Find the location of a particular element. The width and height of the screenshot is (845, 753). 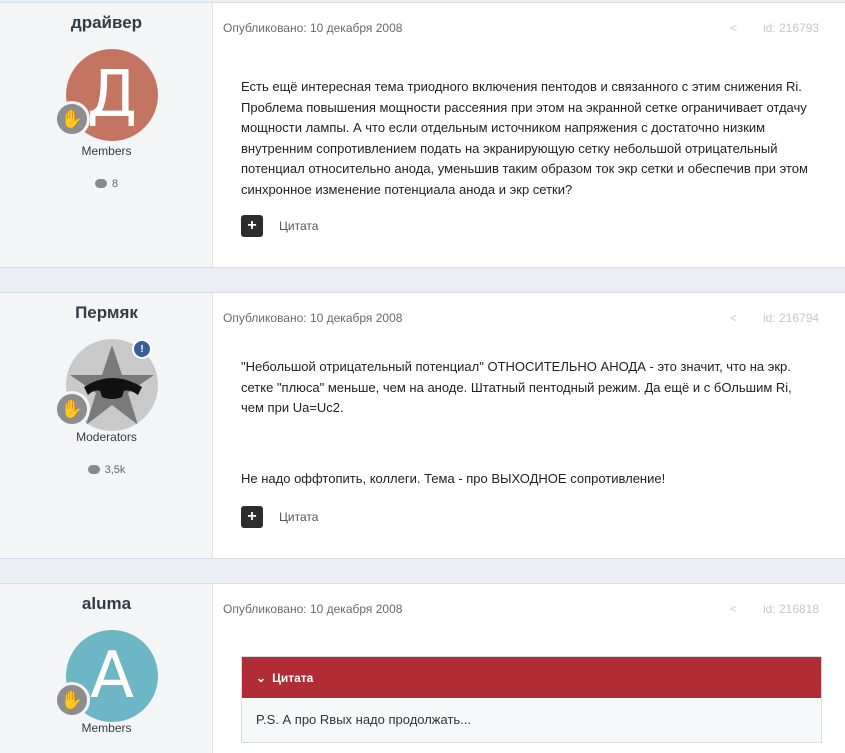

chevron-down-icon: ⌄ is located at coordinates (261, 677).